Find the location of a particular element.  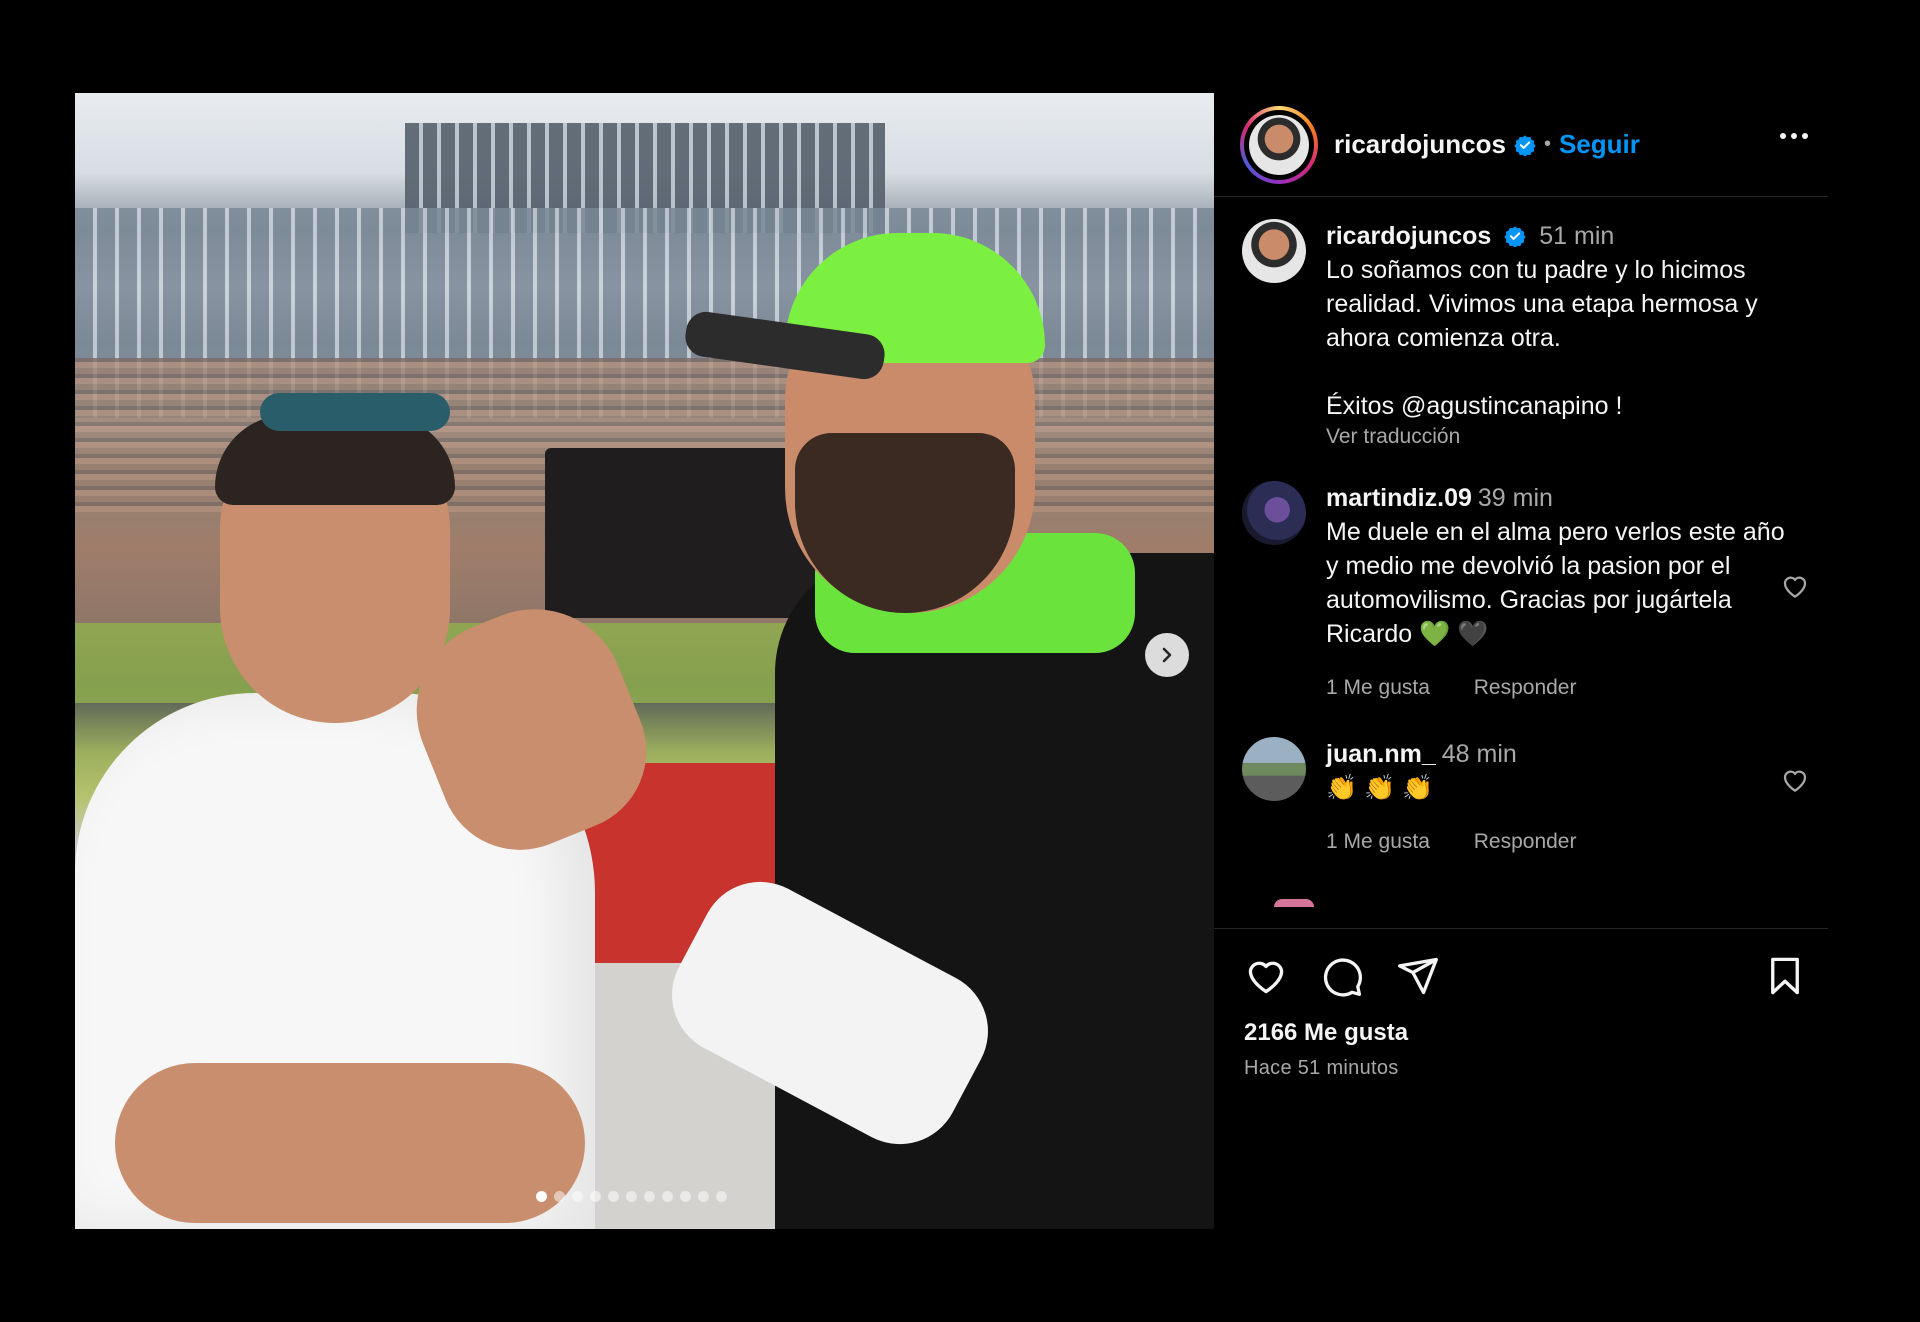

author-avatar-ring is located at coordinates (1279, 144).